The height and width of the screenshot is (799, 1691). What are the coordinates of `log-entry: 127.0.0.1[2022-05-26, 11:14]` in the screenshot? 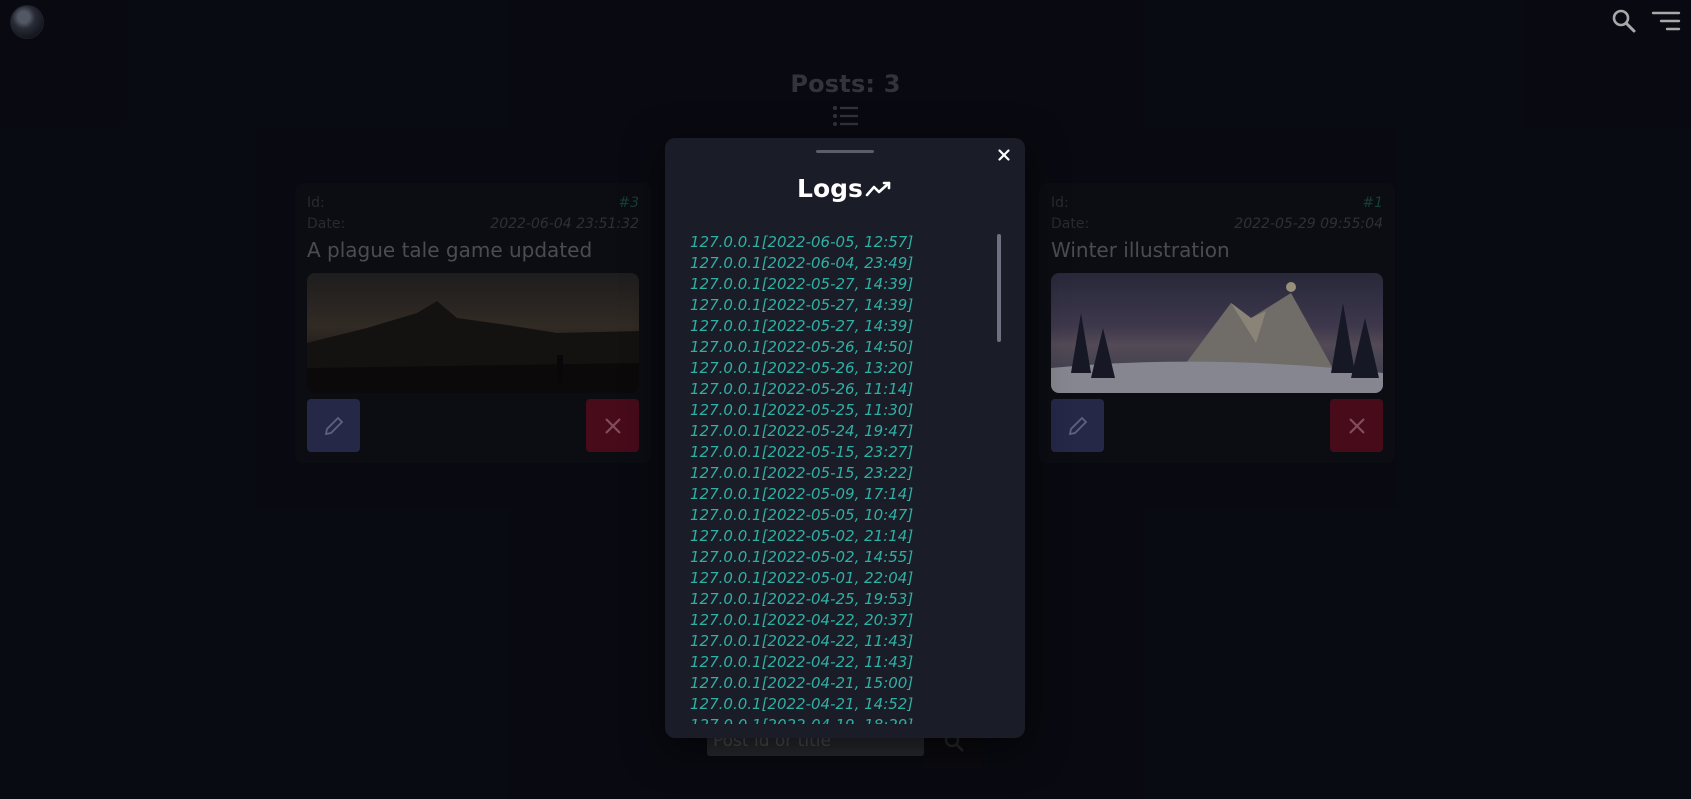 It's located at (802, 389).